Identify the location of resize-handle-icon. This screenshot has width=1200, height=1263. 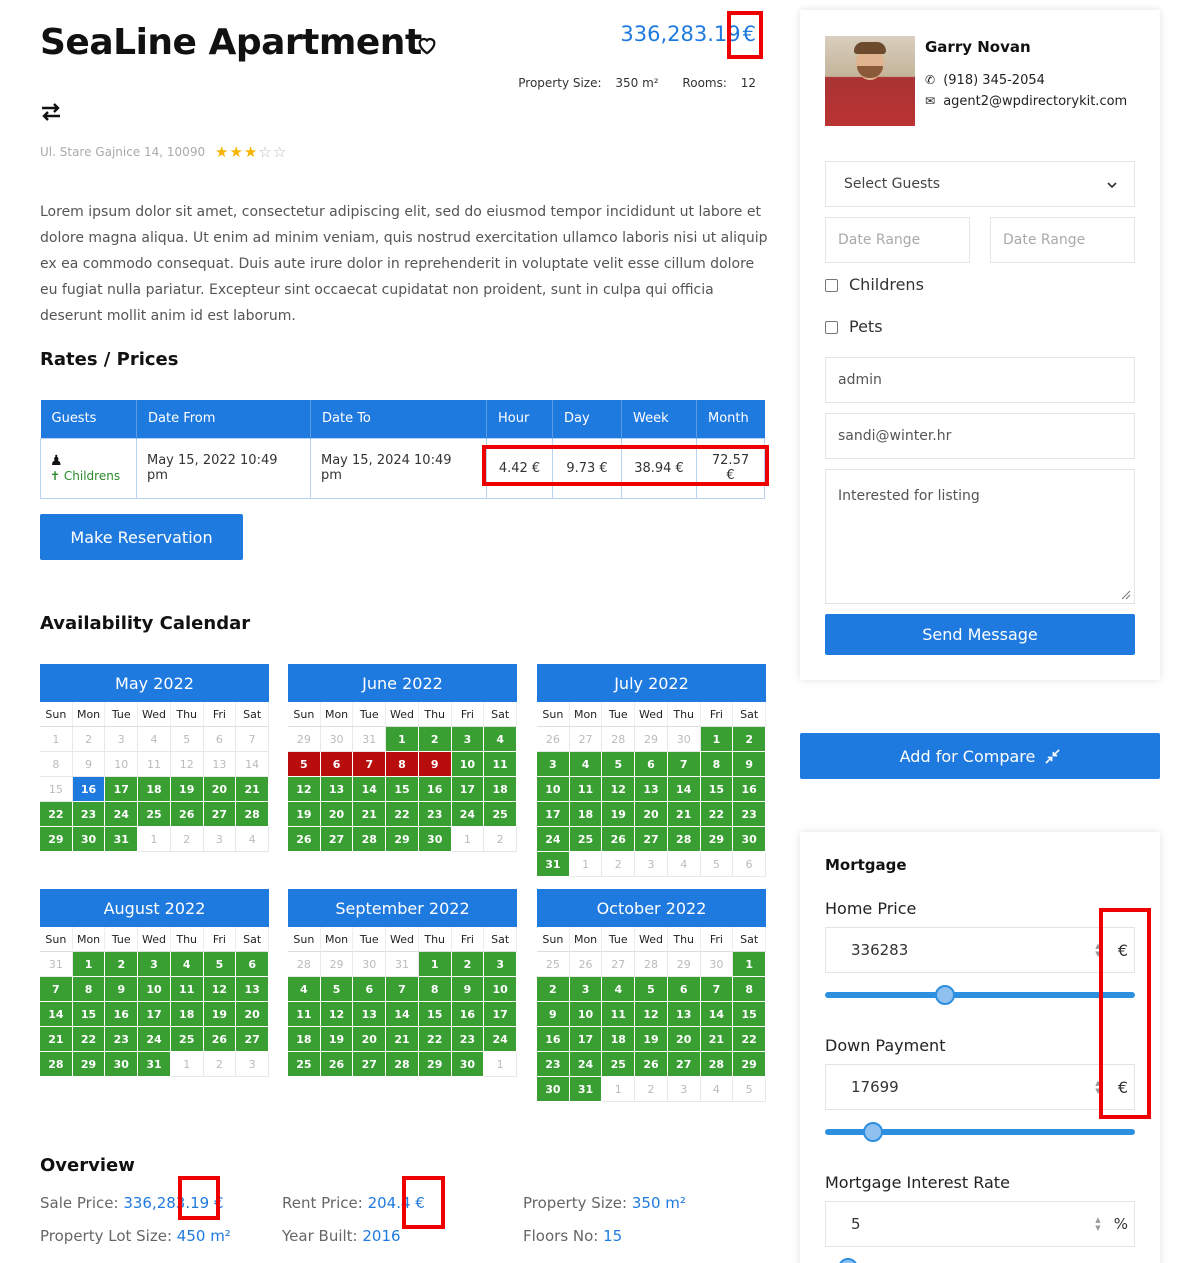
(1126, 595).